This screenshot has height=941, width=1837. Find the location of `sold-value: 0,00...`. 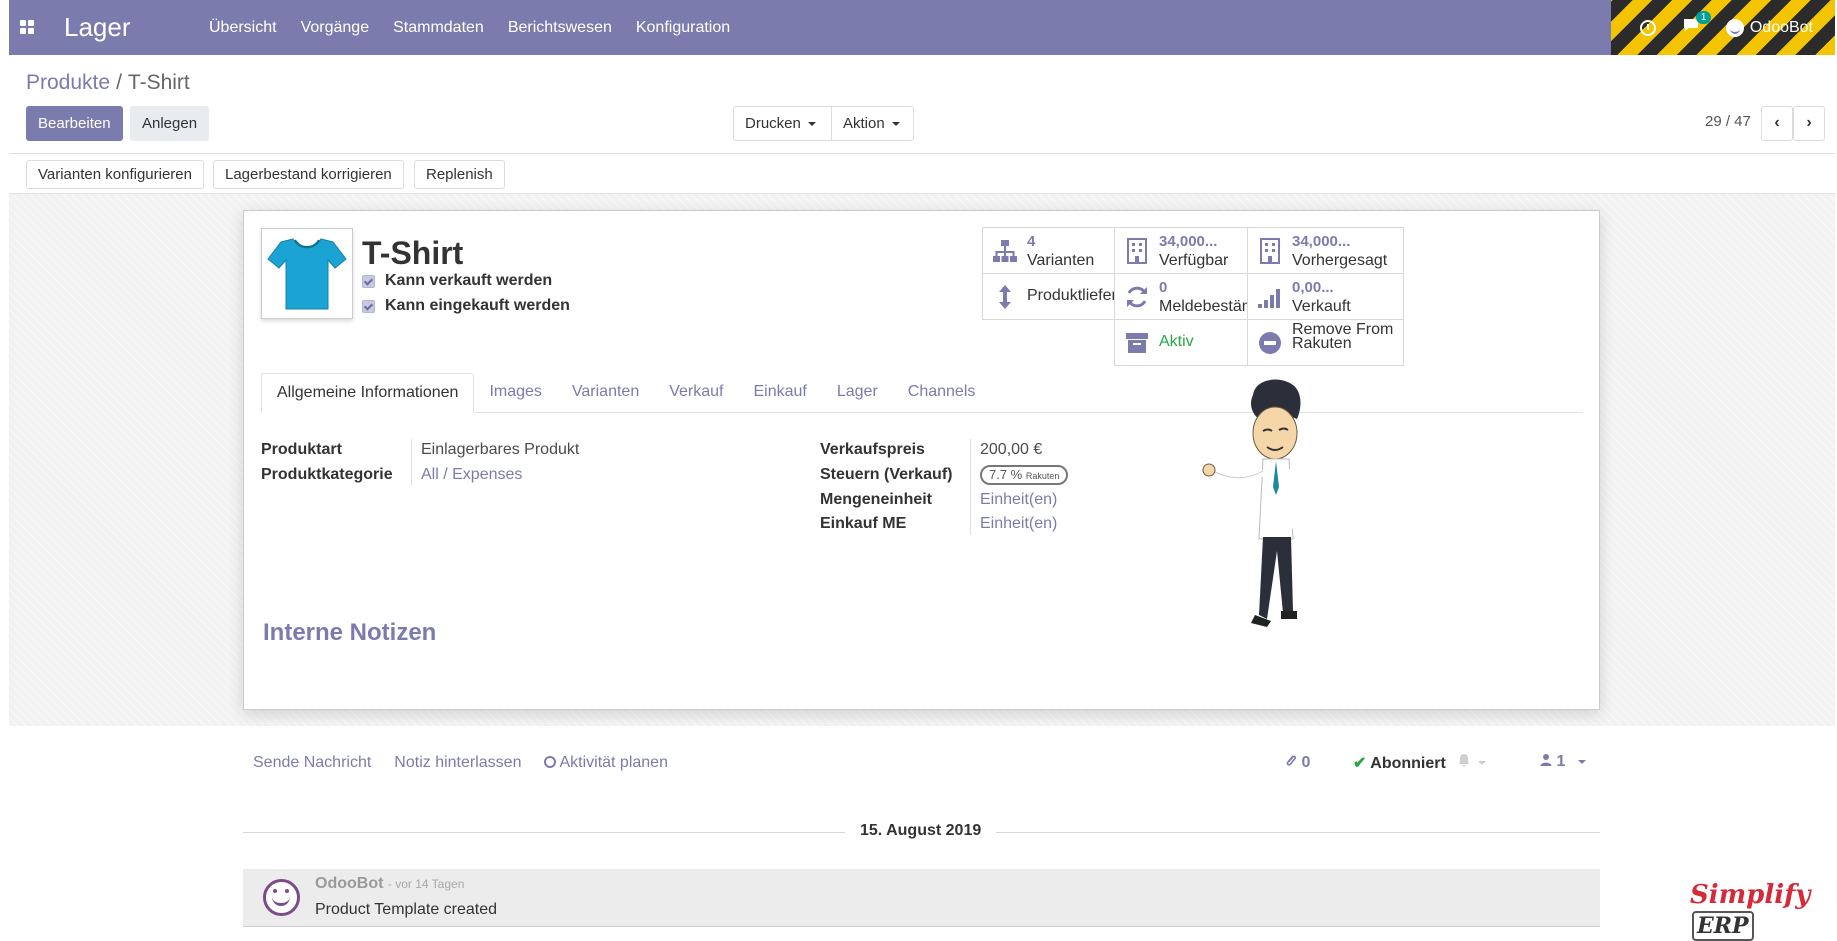

sold-value: 0,00... is located at coordinates (1313, 287).